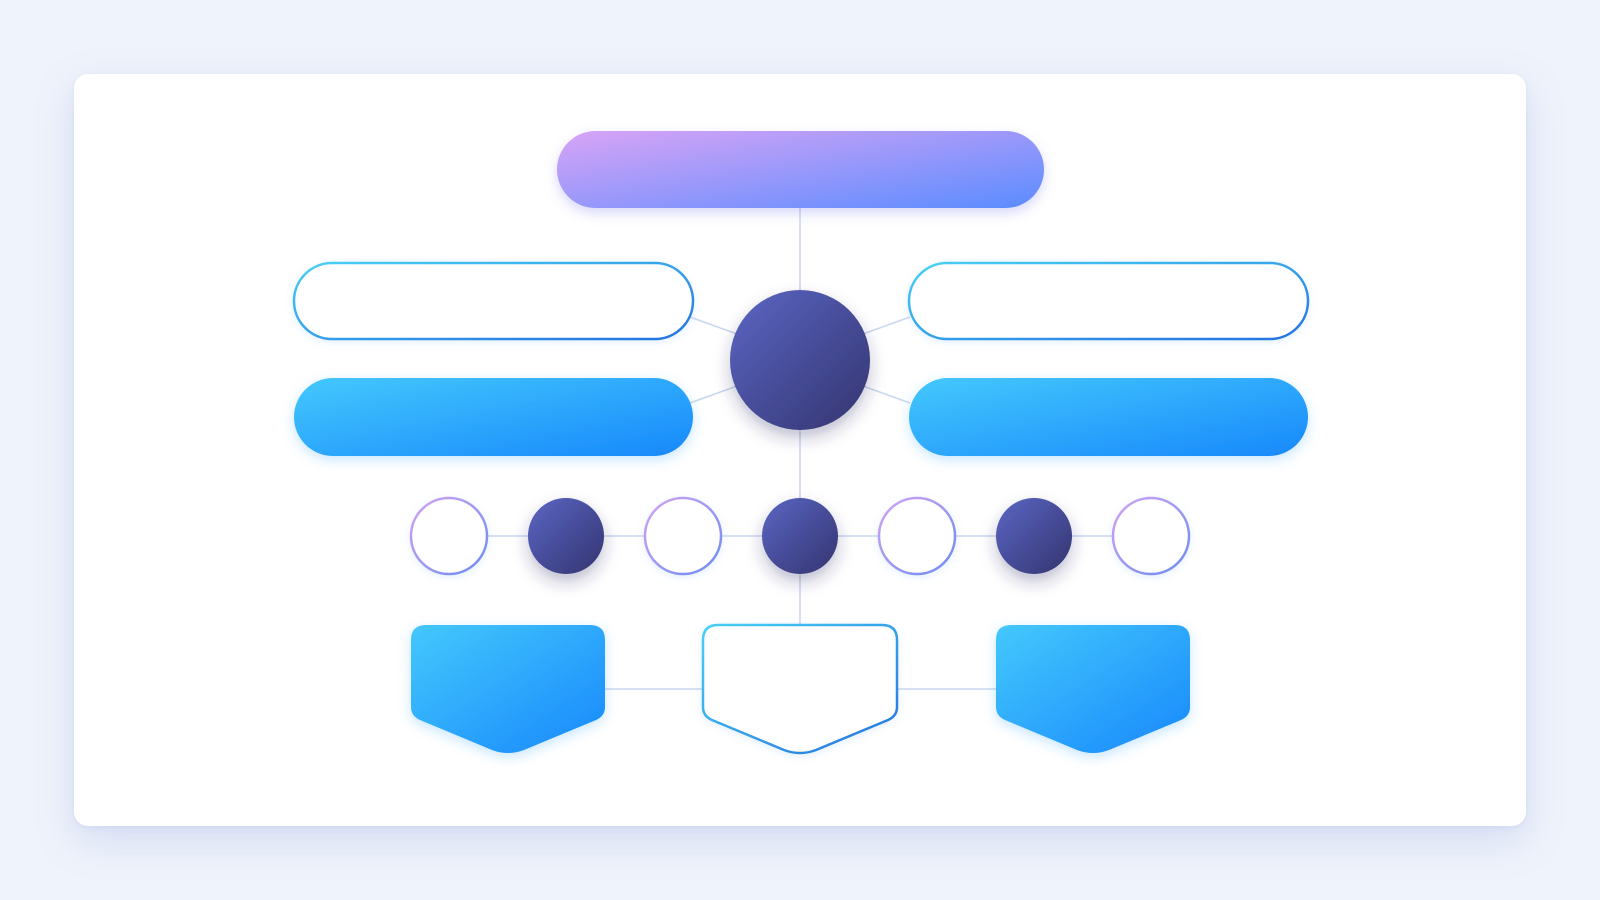 This screenshot has width=1600, height=900. Describe the element at coordinates (713, 394) in the screenshot. I see `connector-hub-to-left-filled` at that location.